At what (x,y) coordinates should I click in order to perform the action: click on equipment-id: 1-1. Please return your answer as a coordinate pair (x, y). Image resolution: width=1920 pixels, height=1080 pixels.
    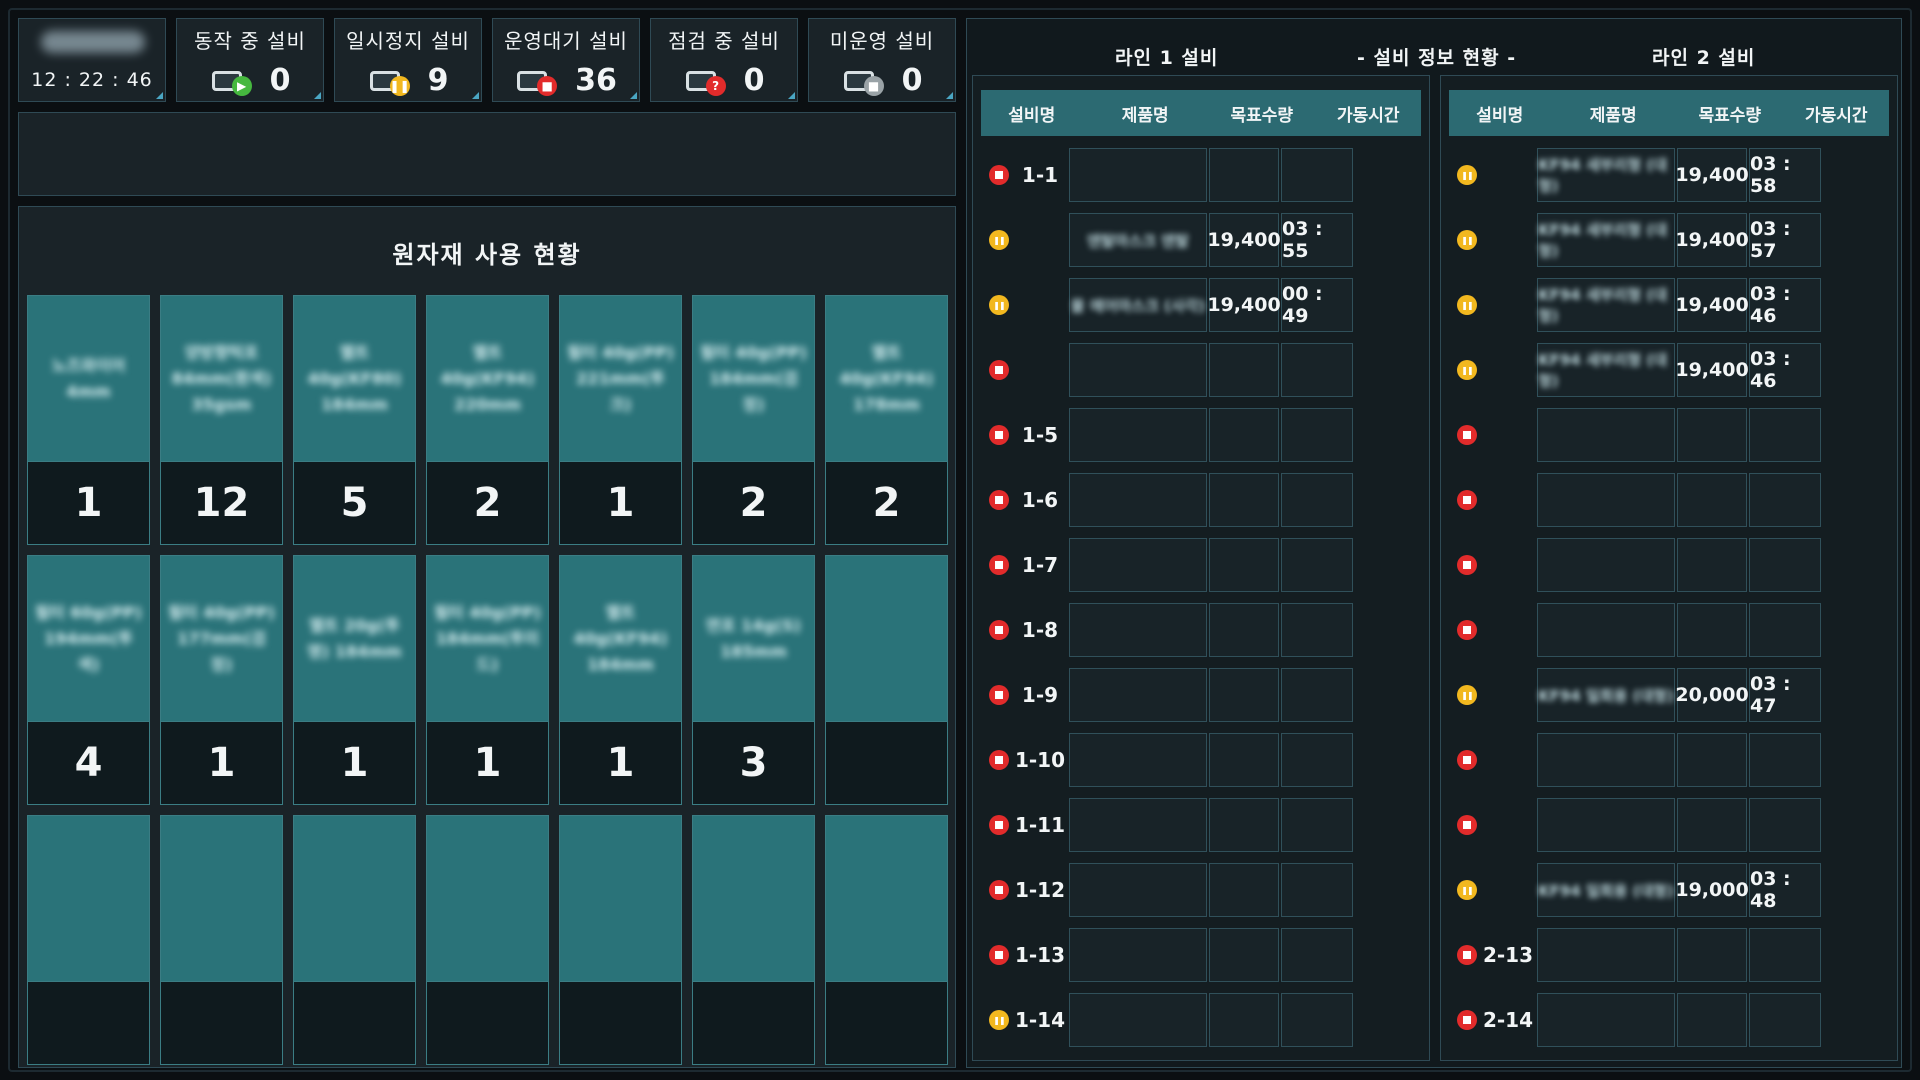
    Looking at the image, I should click on (1040, 175).